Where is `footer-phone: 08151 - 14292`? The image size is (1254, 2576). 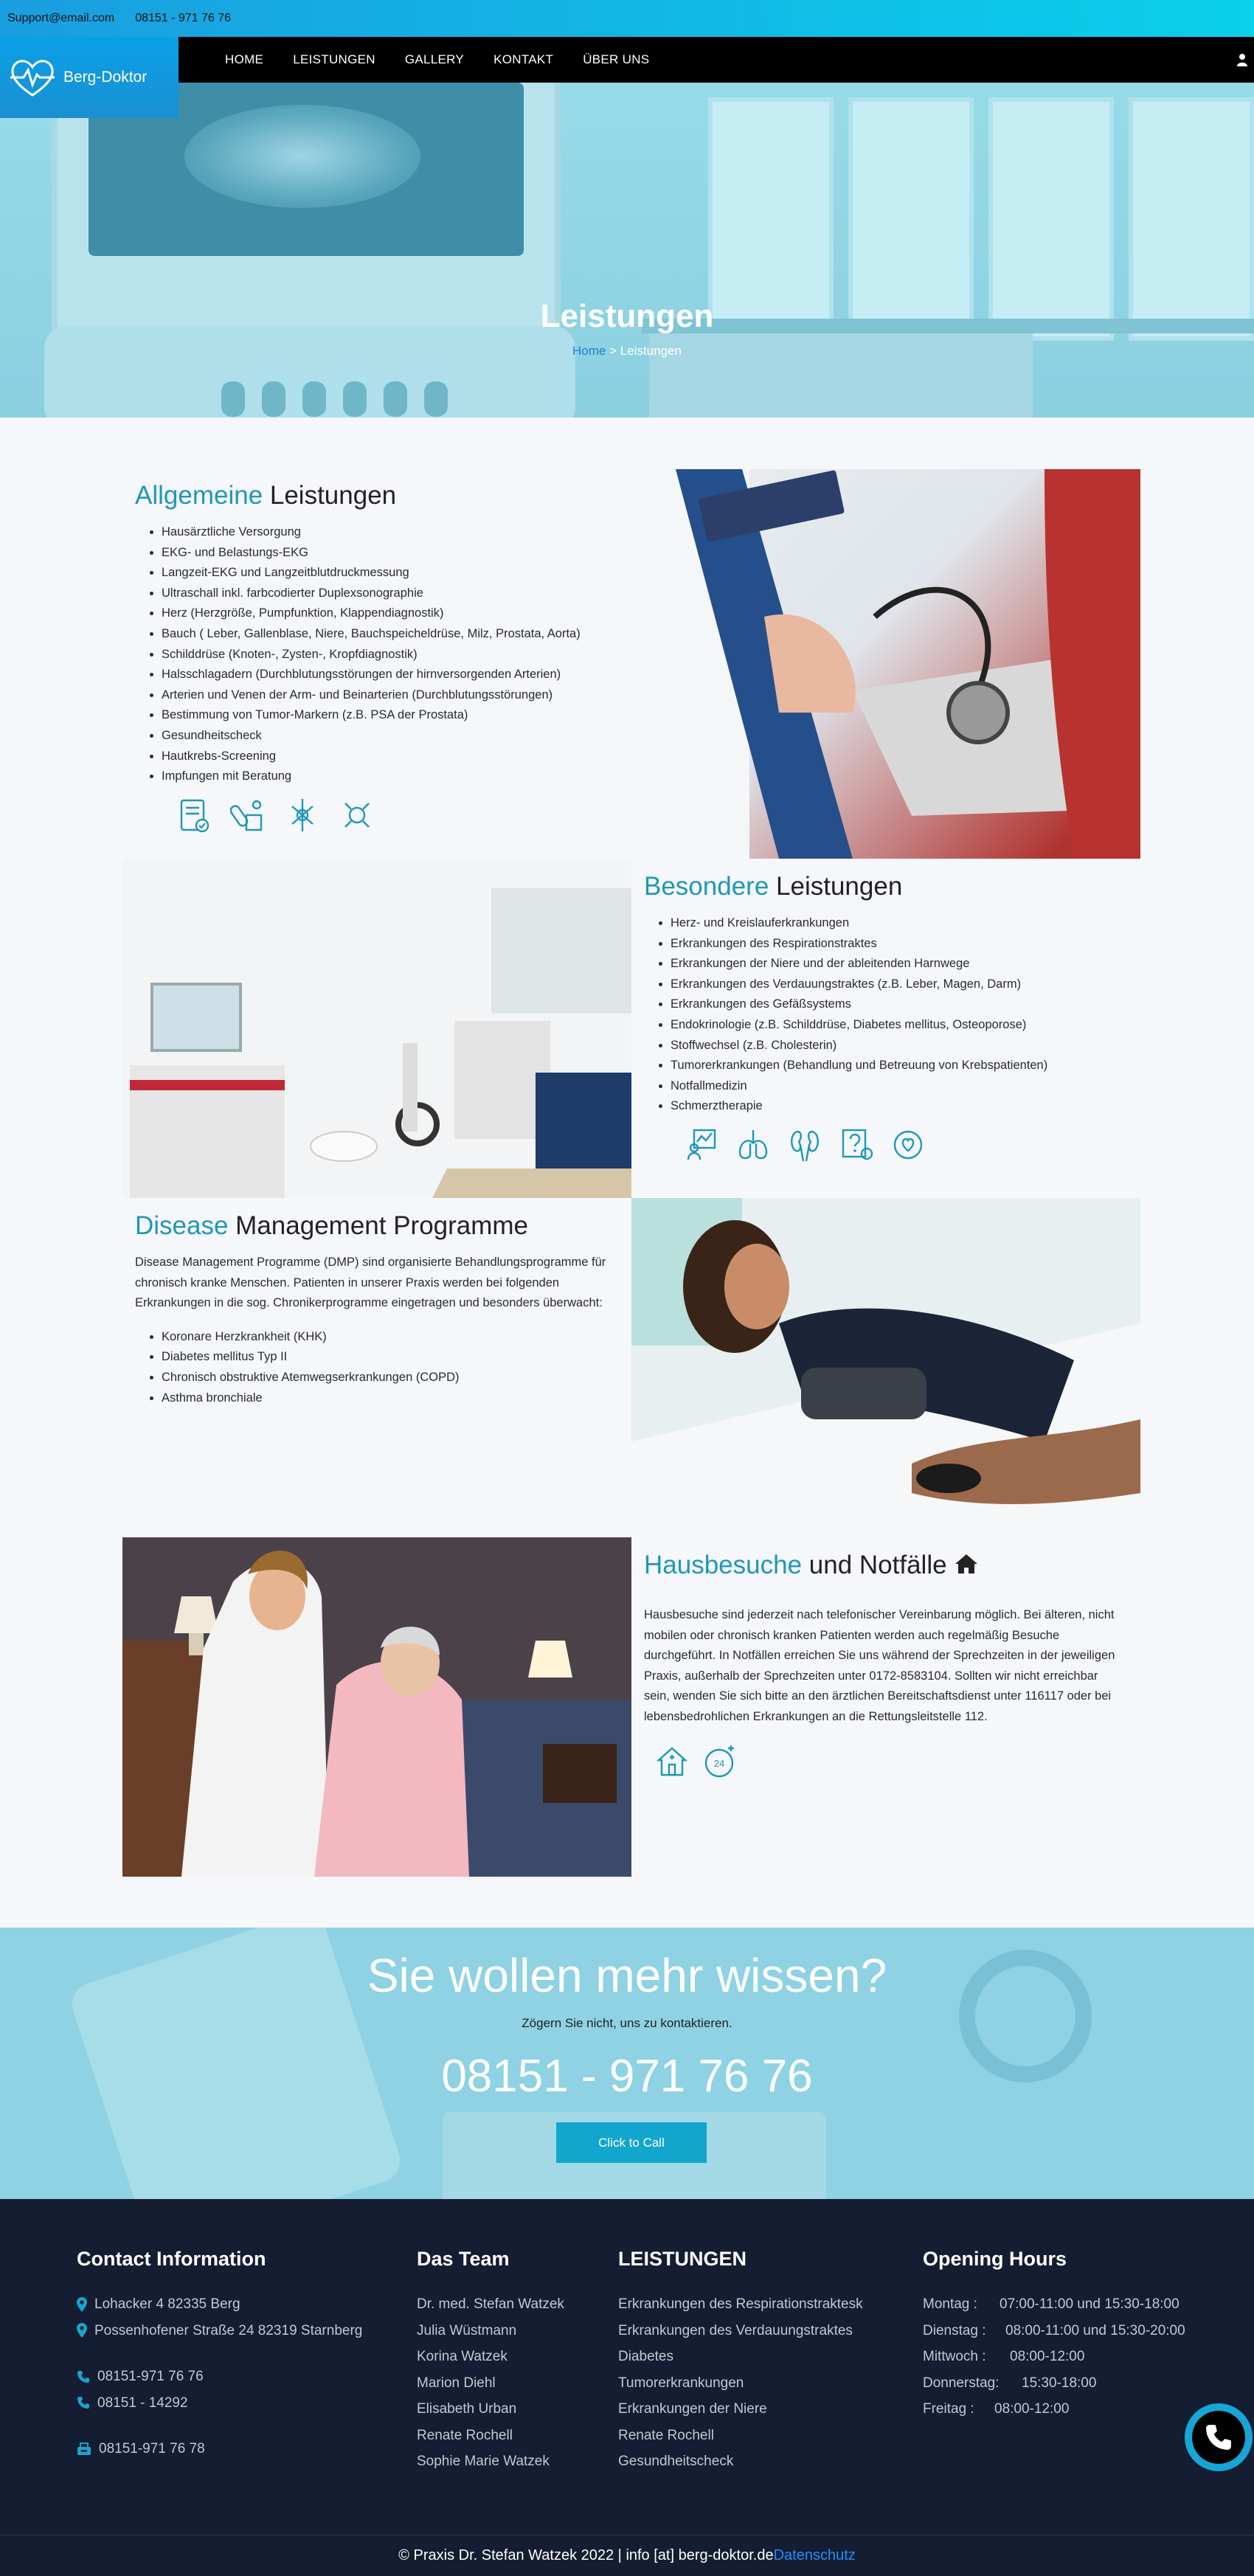
footer-phone: 08151 - 14292 is located at coordinates (219, 2404).